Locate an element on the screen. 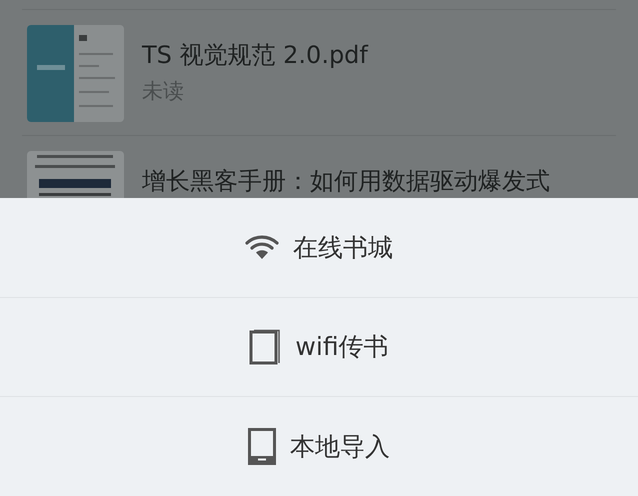  file-title: TS 视觉规范 2.0.pdf is located at coordinates (255, 55).